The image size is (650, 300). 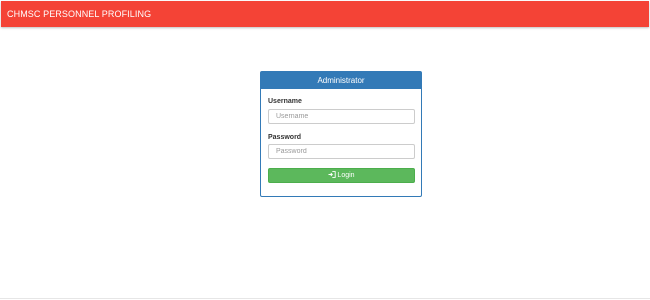 I want to click on password-label: Password, so click(x=285, y=137).